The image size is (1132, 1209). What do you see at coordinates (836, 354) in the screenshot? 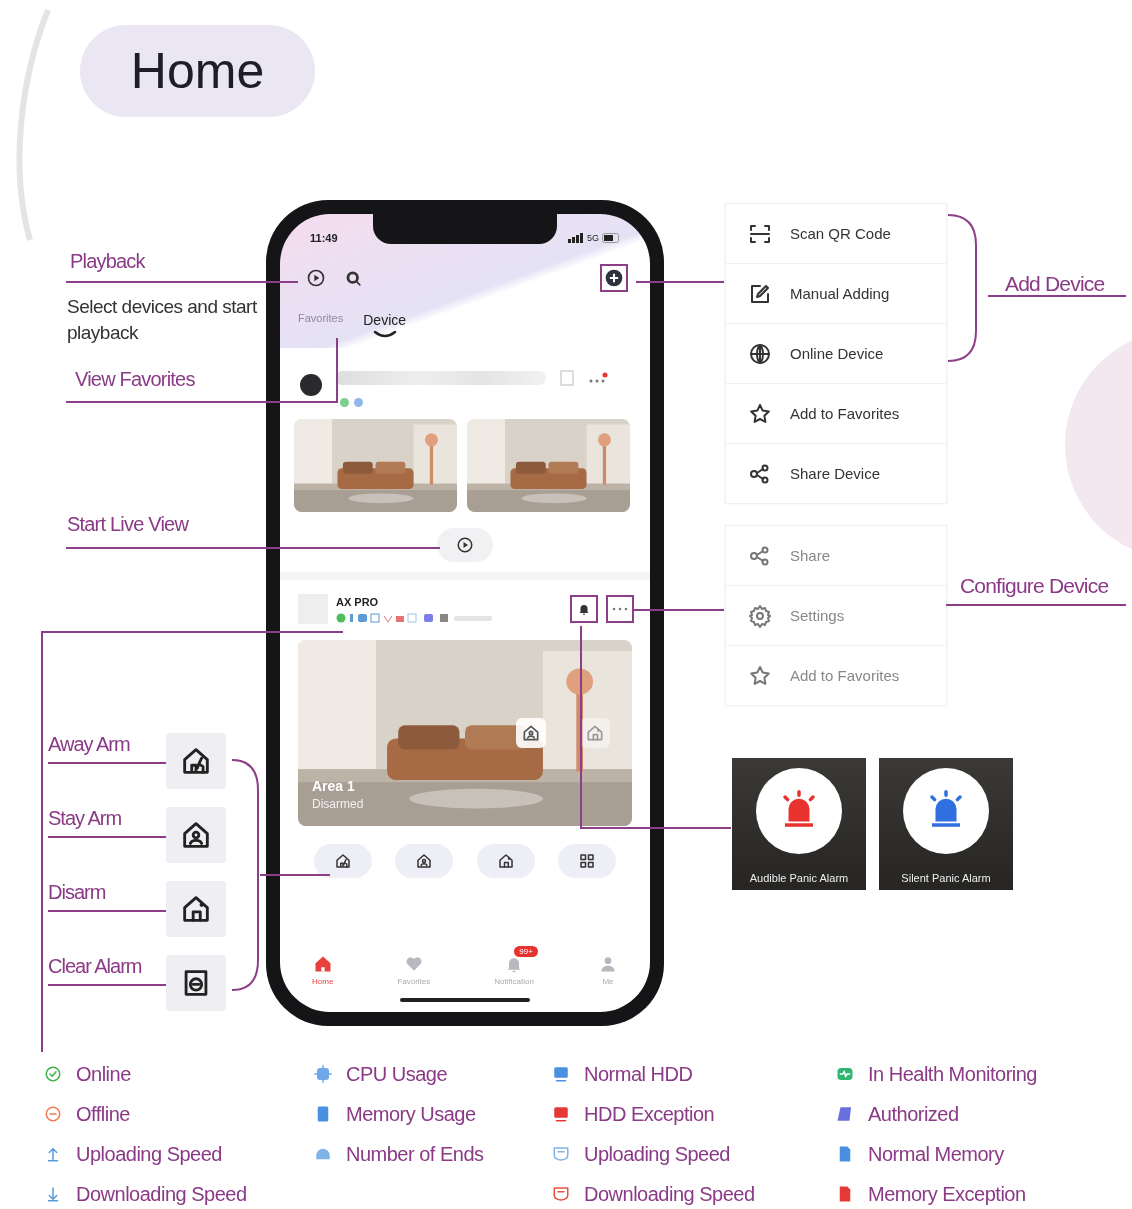
I see `menu-item: Online Device` at bounding box center [836, 354].